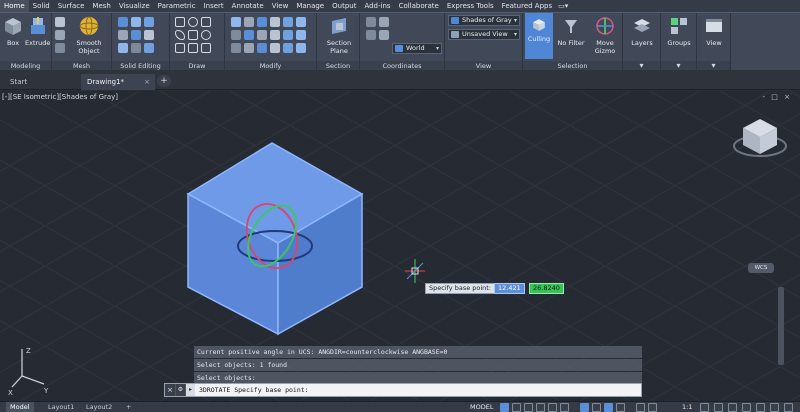 The height and width of the screenshot is (412, 800). I want to click on command-line: × ⚙ ▸ 3DROTATE Specify base point:, so click(403, 390).